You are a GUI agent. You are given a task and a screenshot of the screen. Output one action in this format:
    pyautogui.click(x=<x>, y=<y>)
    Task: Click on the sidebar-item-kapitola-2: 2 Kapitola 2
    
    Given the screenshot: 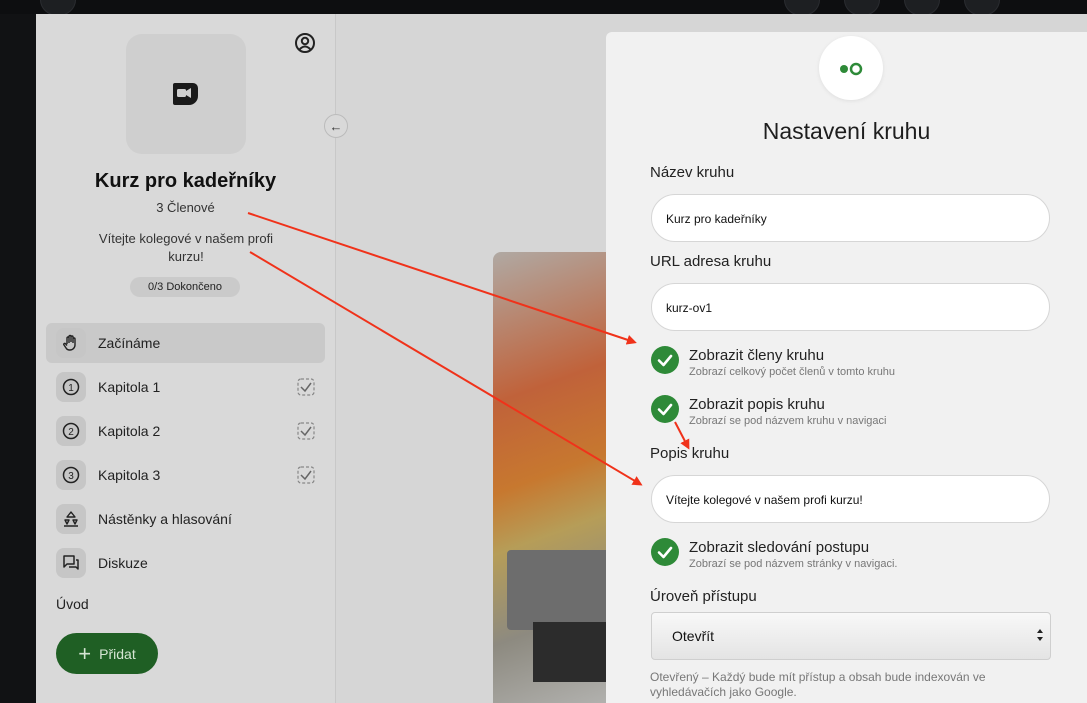 What is the action you would take?
    pyautogui.click(x=185, y=431)
    